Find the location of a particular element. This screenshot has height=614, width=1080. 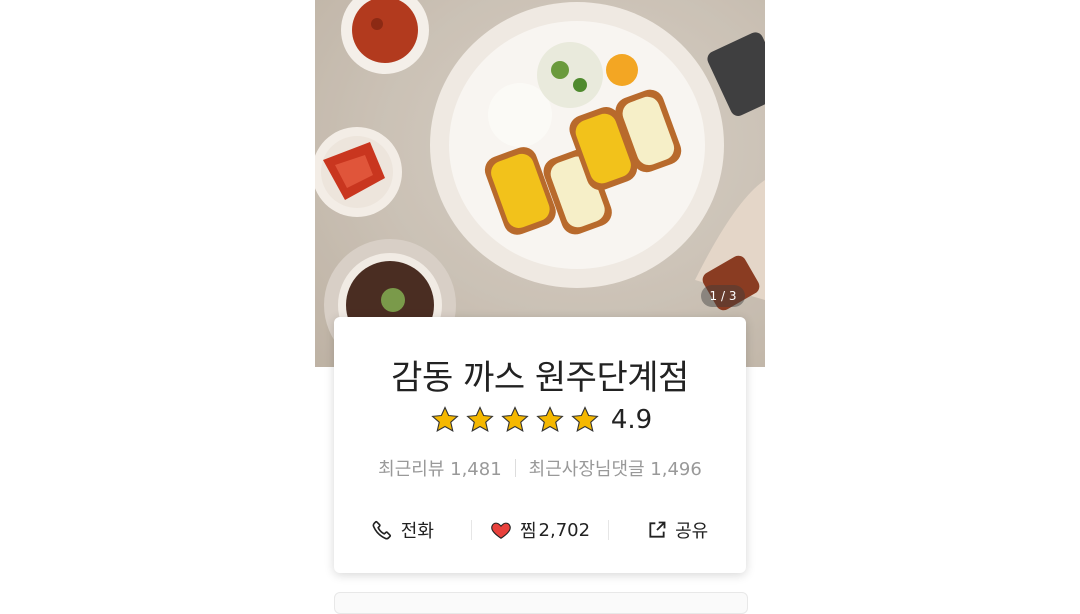

share-button: 공유 is located at coordinates (677, 530).